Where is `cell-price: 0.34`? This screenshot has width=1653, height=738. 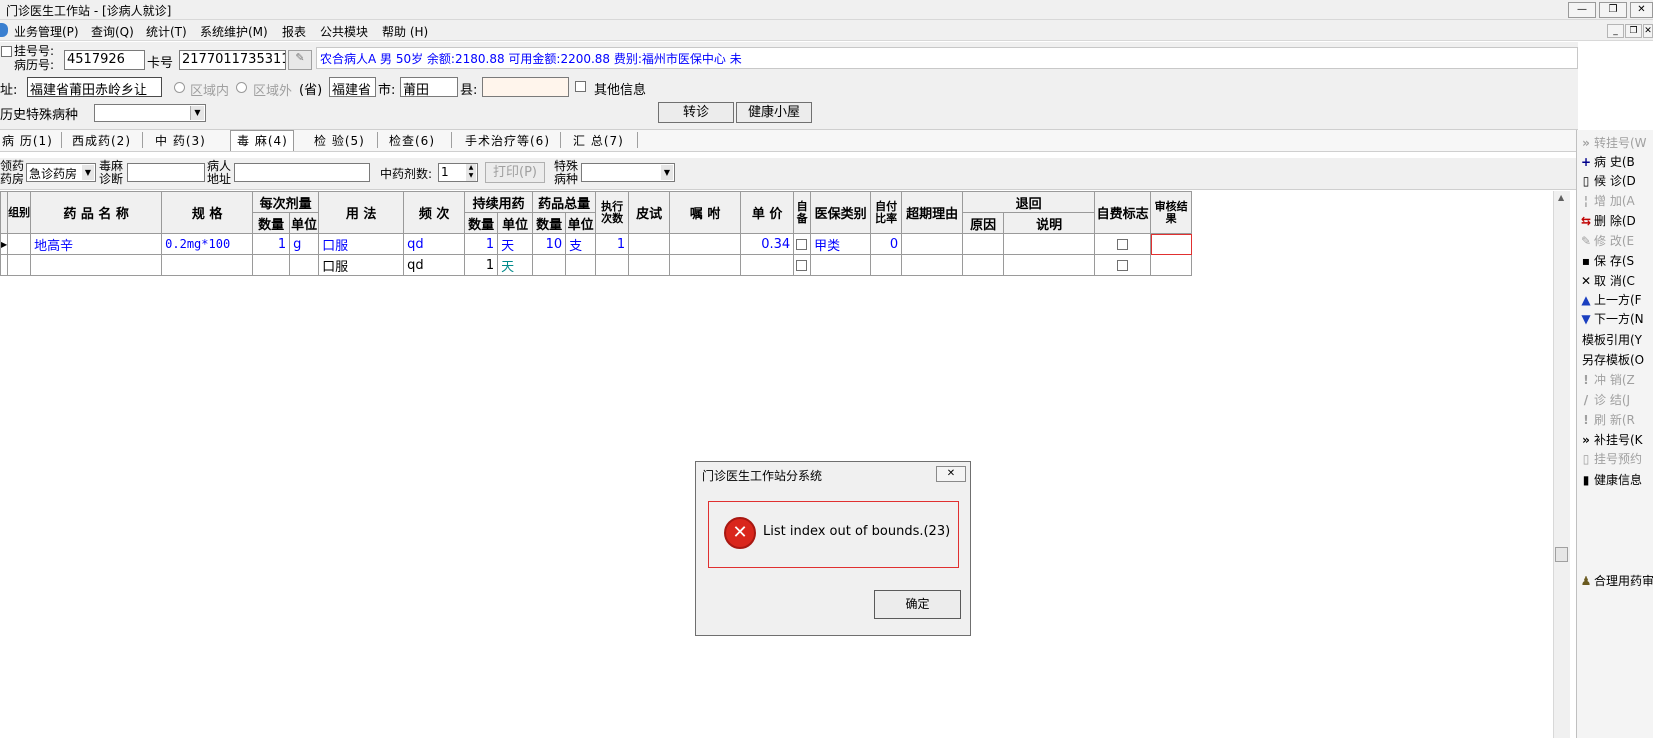 cell-price: 0.34 is located at coordinates (767, 244).